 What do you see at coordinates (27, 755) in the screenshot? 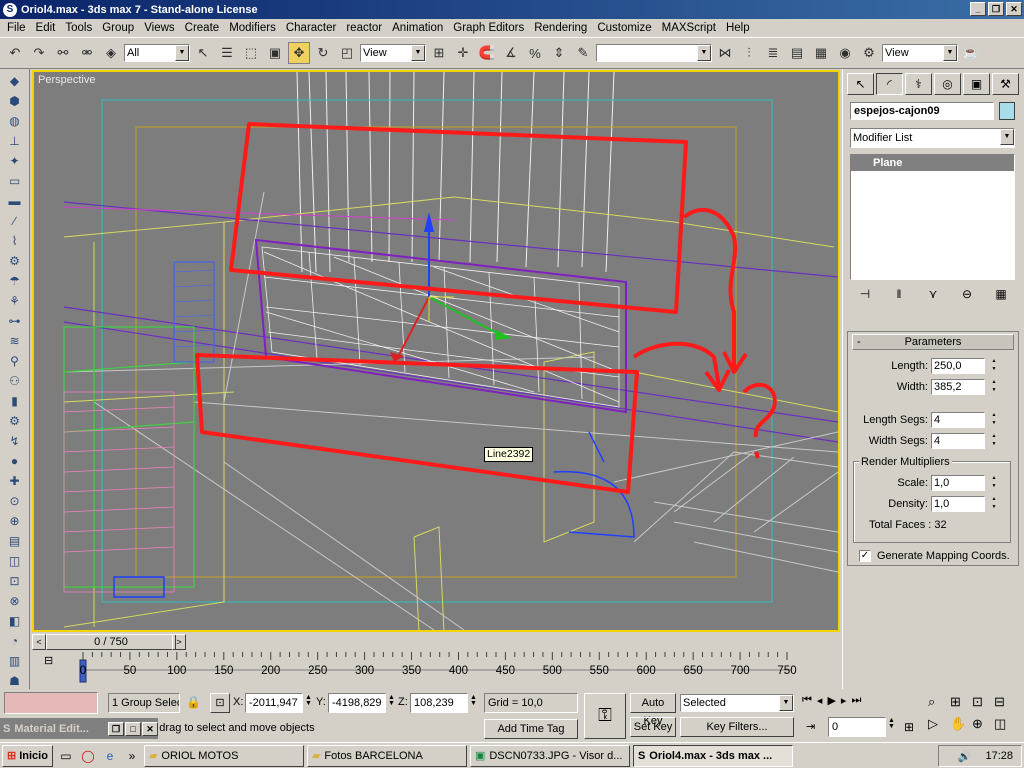
I see `start-button: ⊞ Inicio` at bounding box center [27, 755].